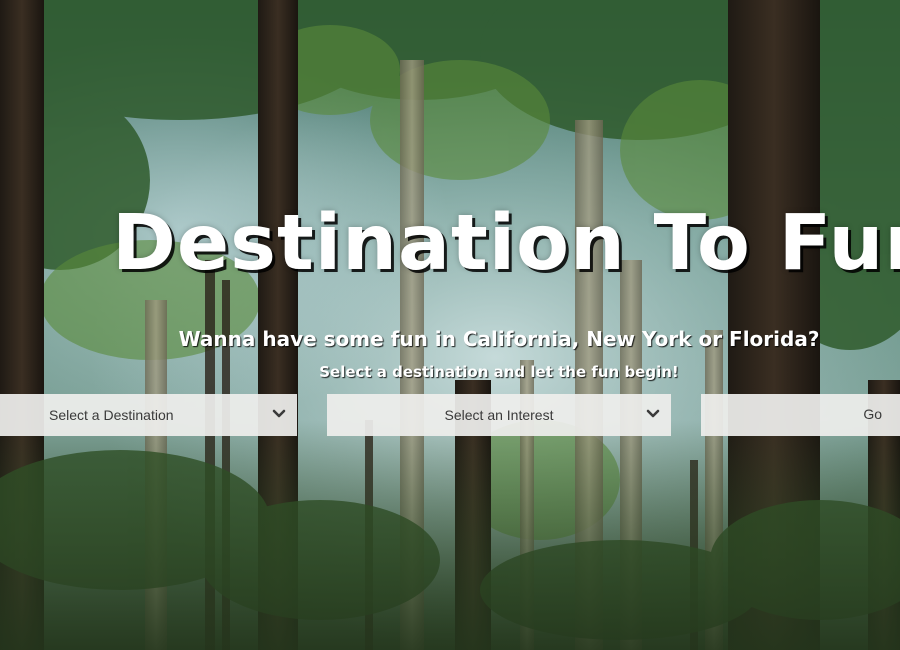  What do you see at coordinates (800, 415) in the screenshot?
I see `go-button: Go` at bounding box center [800, 415].